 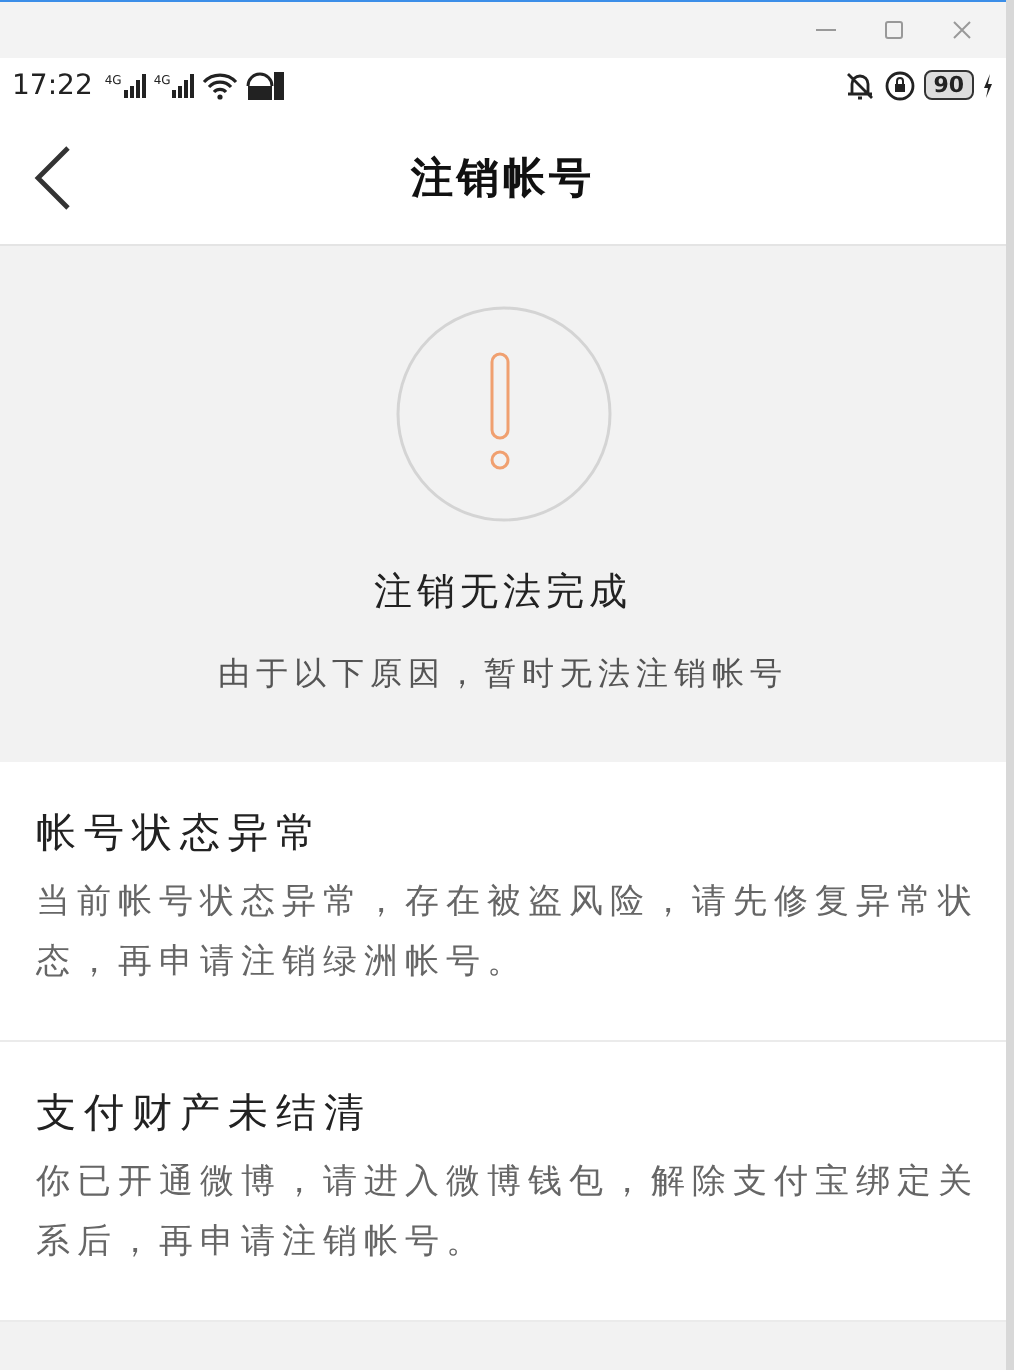 I want to click on charging-icon, so click(x=988, y=85).